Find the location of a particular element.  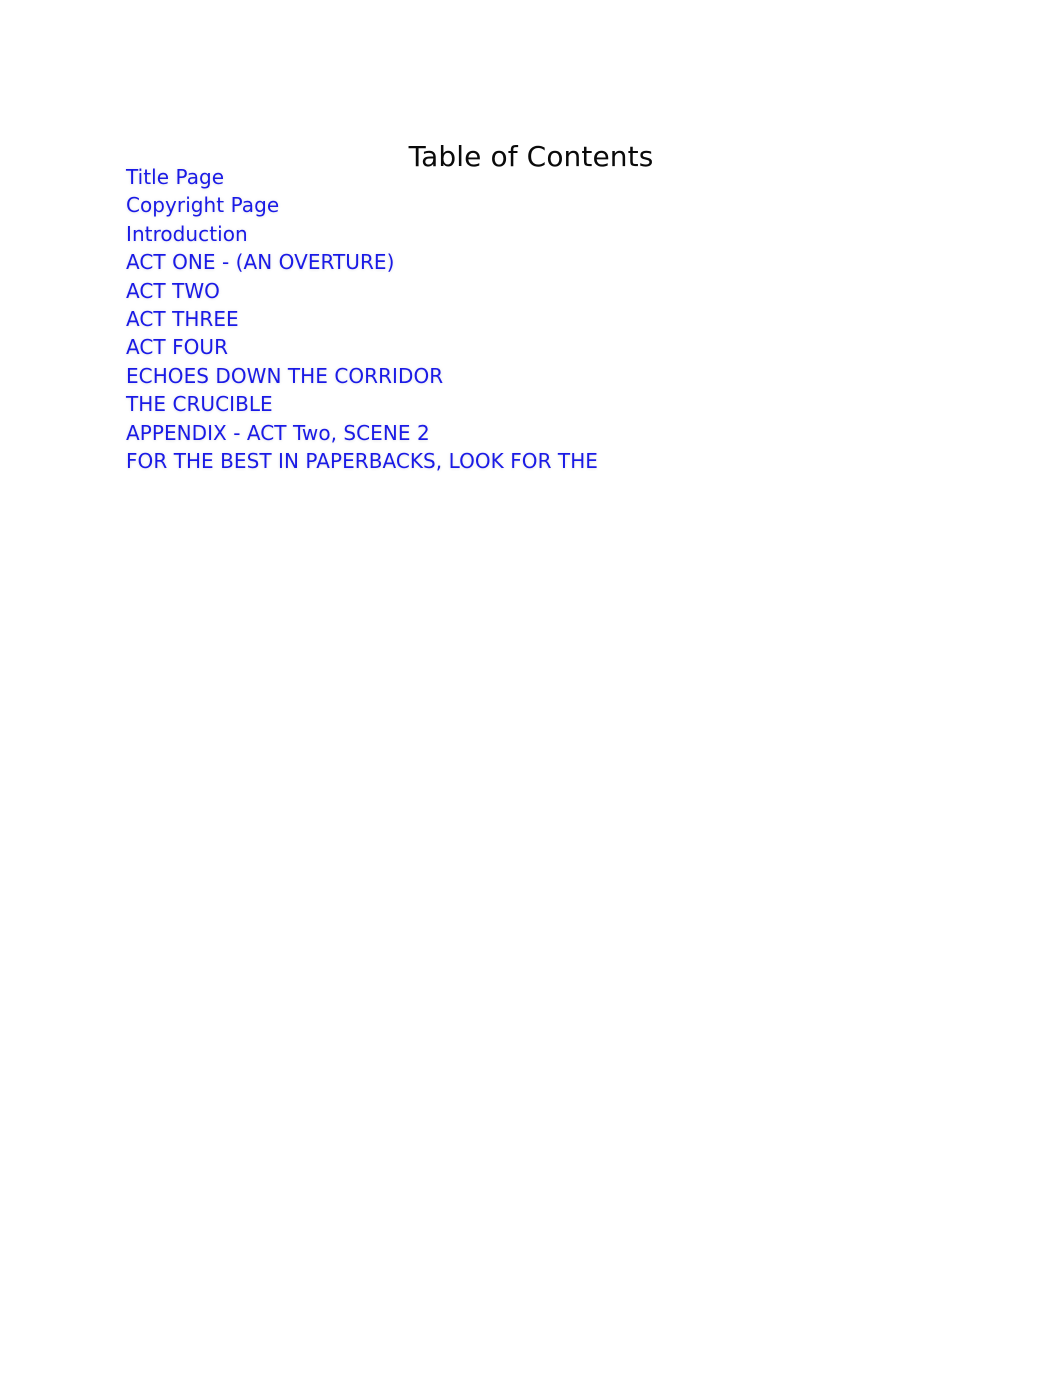

list-item: APPENDIX - ACT Two, SCENE 2 is located at coordinates (536, 433).